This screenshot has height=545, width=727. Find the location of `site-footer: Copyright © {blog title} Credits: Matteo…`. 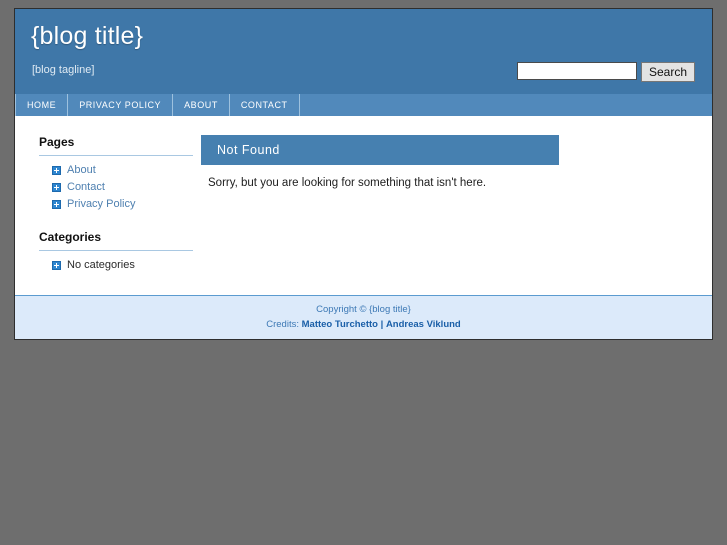

site-footer: Copyright © {blog title} Credits: Matteo… is located at coordinates (363, 317).